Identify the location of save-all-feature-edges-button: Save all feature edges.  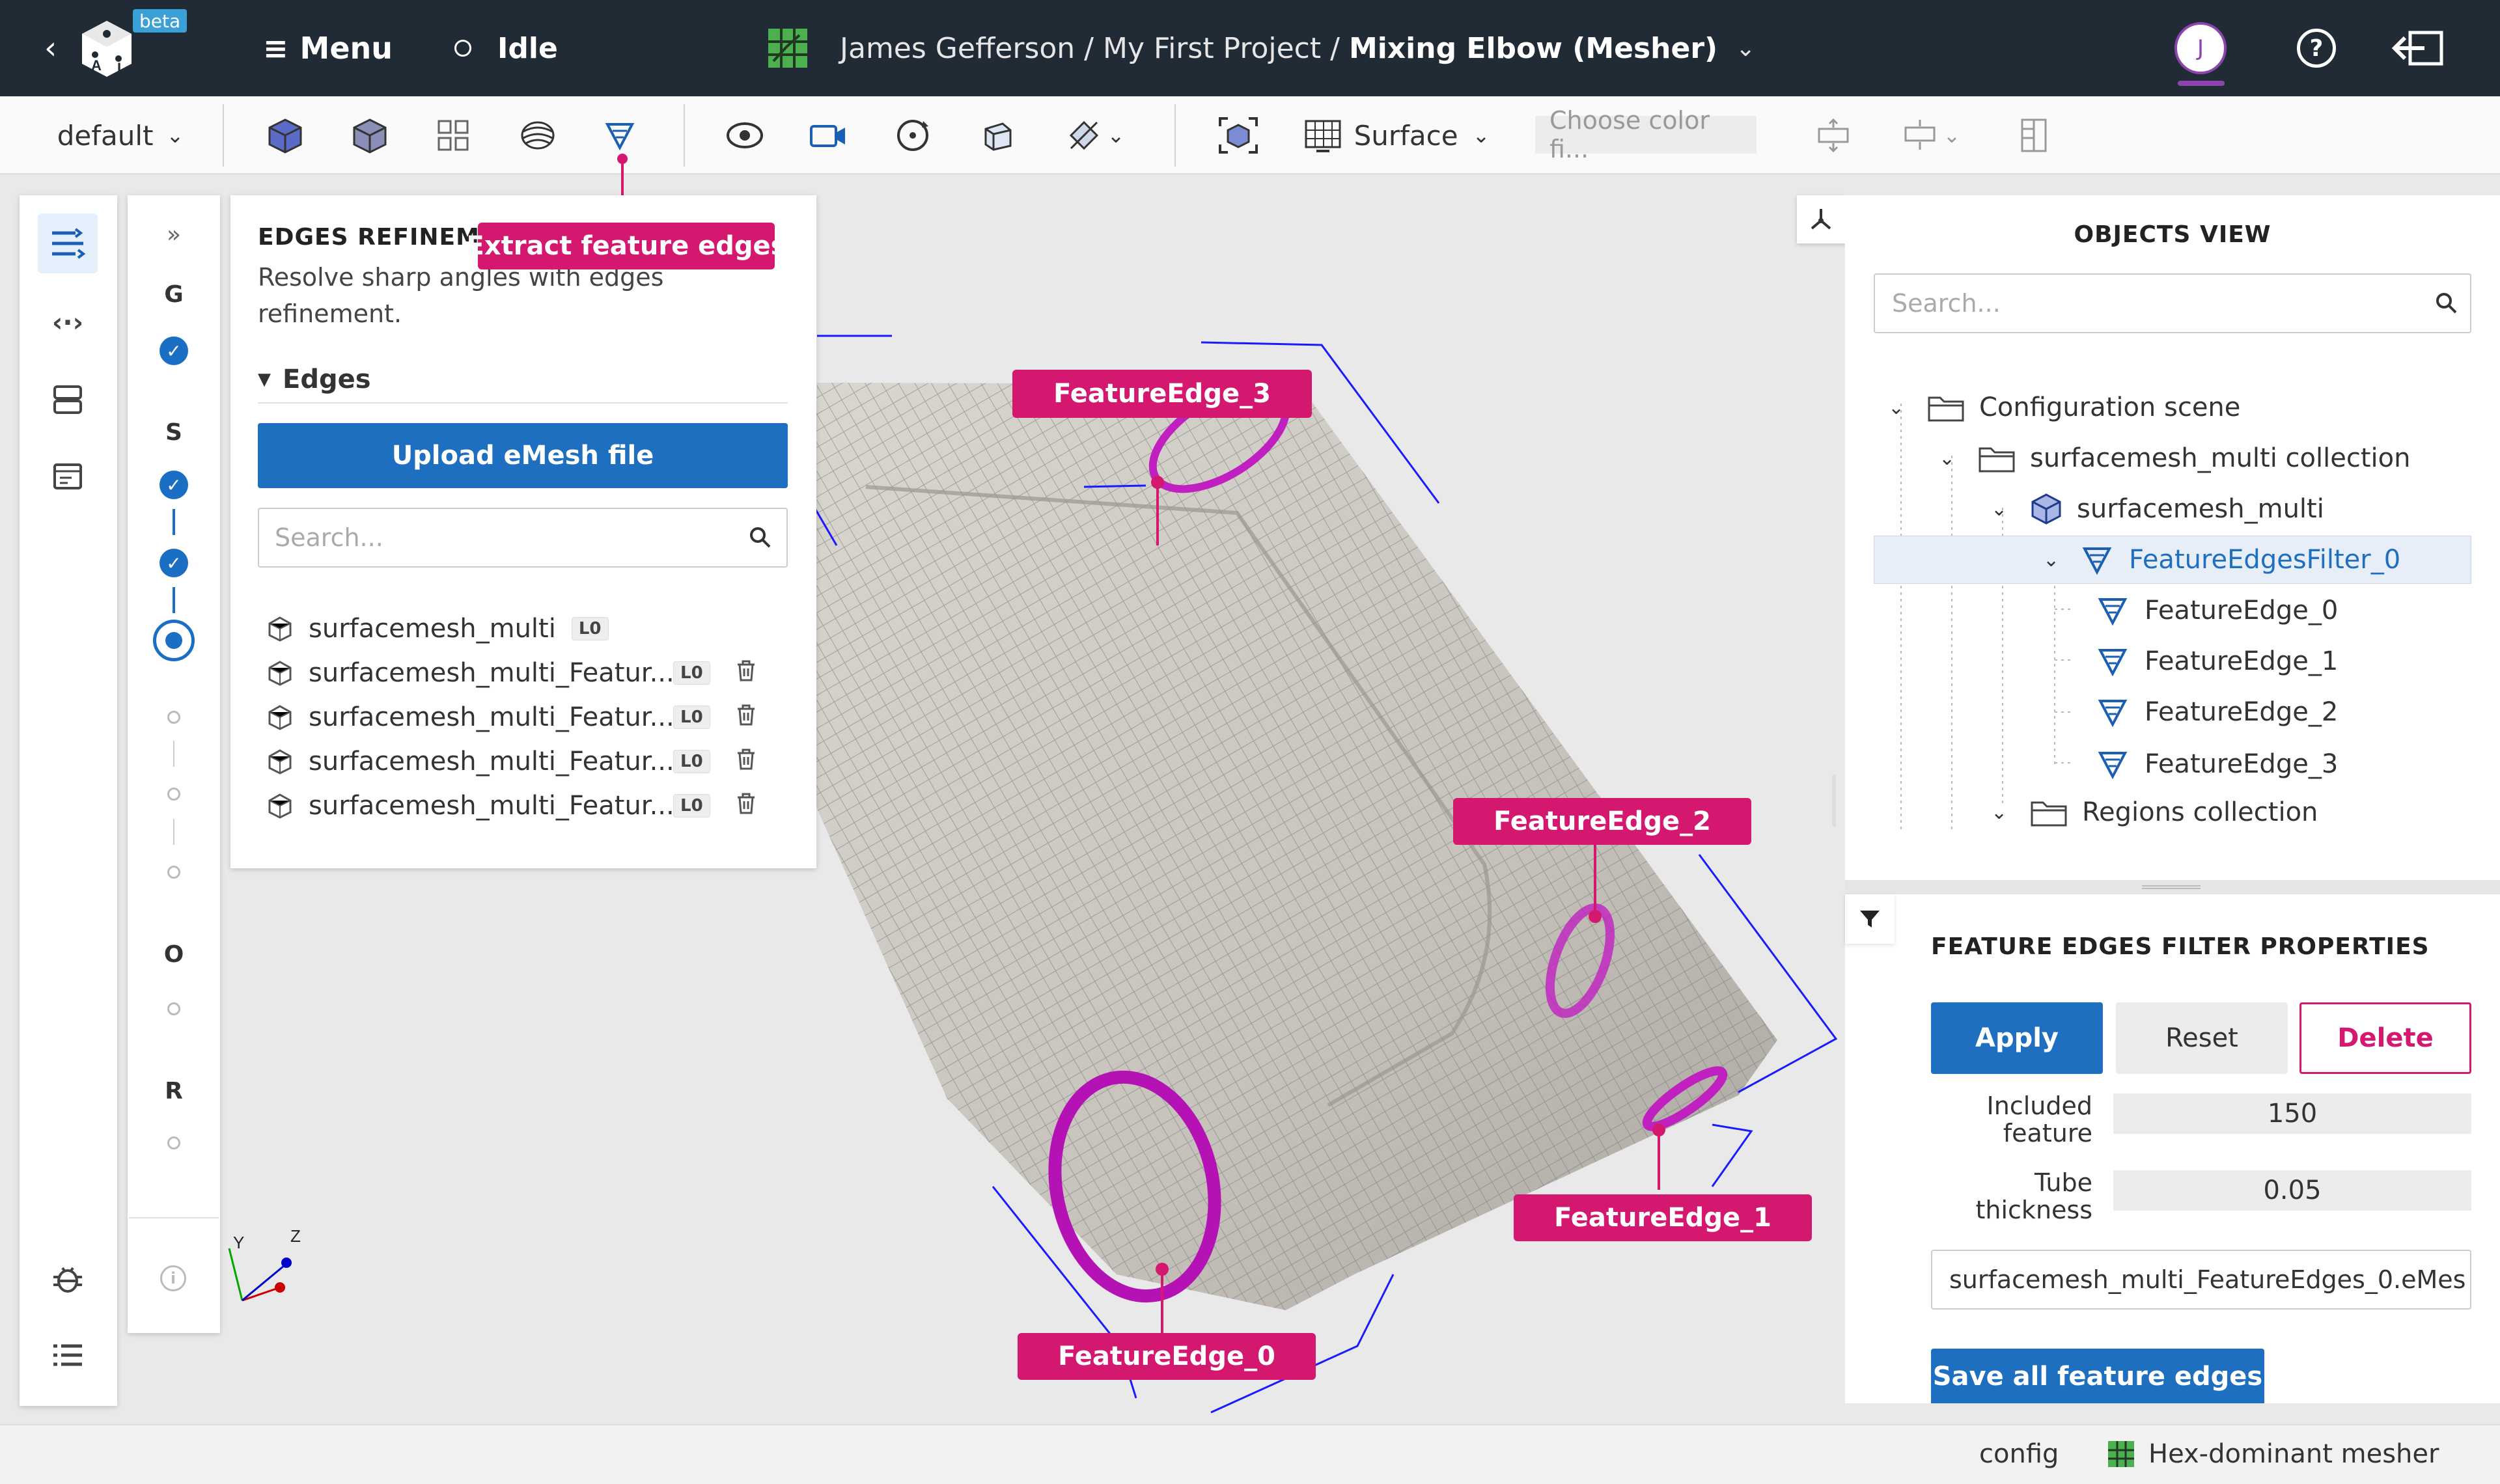
(2097, 1376).